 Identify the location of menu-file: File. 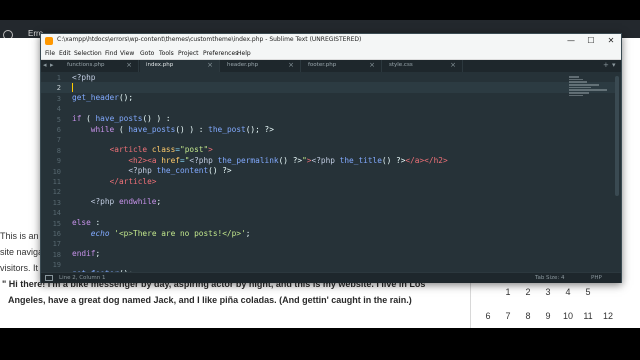
(50, 53).